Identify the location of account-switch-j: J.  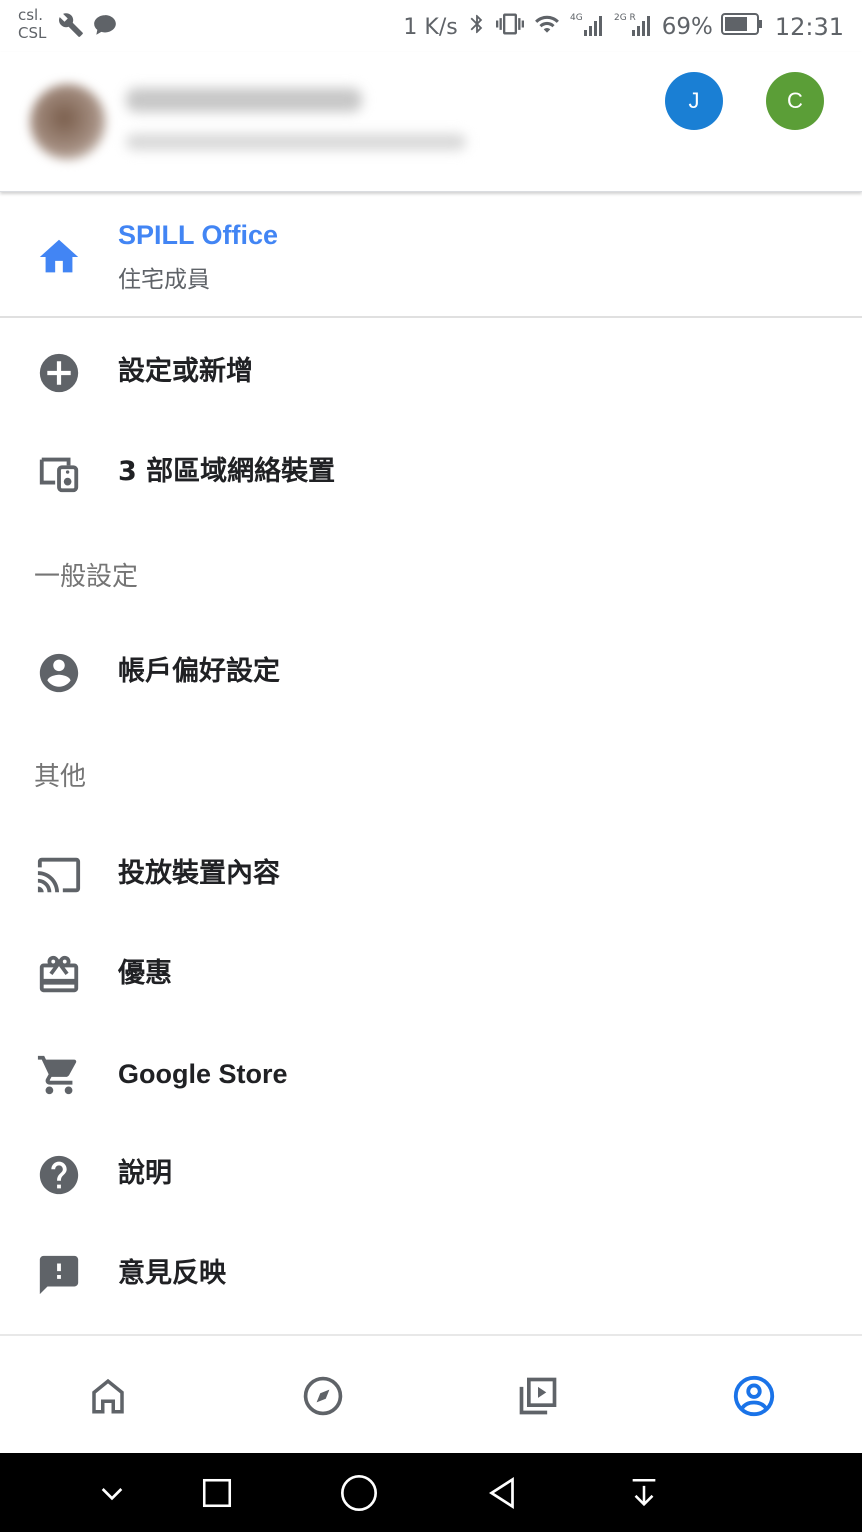
(694, 101).